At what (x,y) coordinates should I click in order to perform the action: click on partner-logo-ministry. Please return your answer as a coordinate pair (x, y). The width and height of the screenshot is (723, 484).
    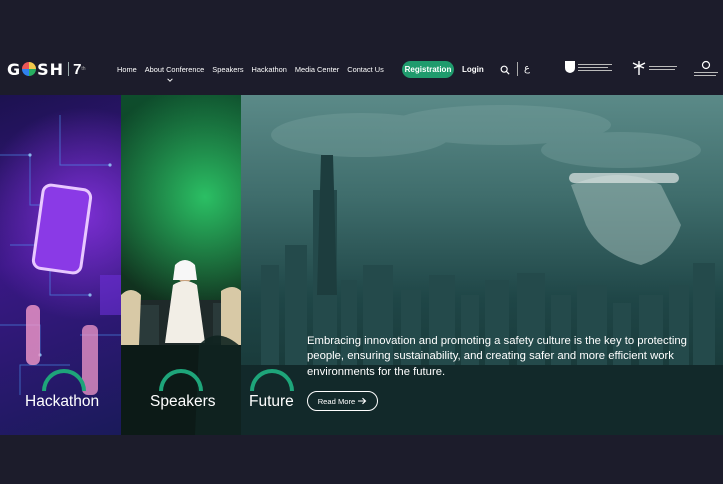
    Looking at the image, I should click on (654, 68).